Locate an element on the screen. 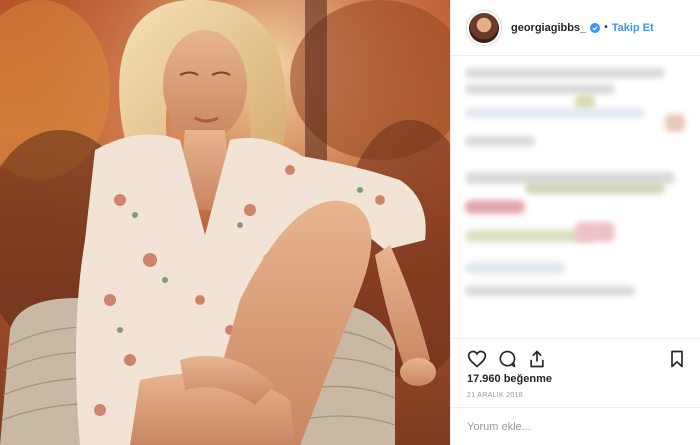 The width and height of the screenshot is (700, 445). likes-count: 17.960 beğenme is located at coordinates (509, 379).